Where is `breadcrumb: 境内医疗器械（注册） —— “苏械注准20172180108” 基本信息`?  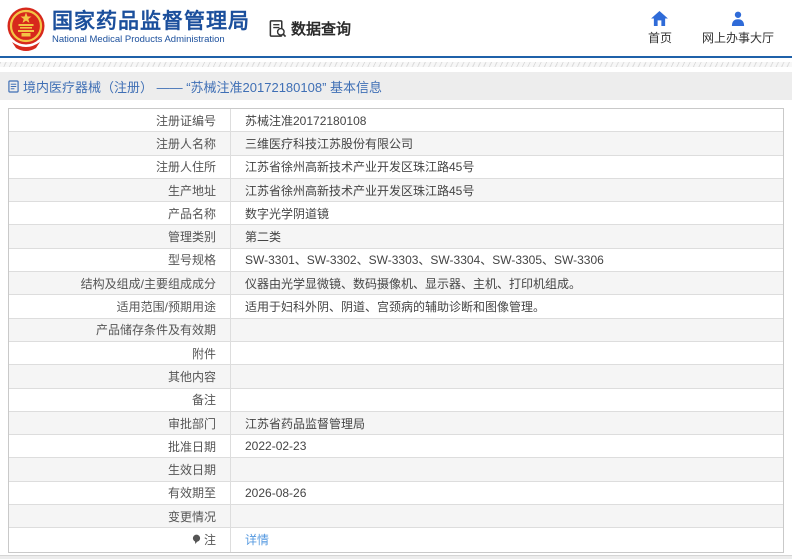
breadcrumb: 境内医疗器械（注册） —— “苏械注准20172180108” 基本信息 is located at coordinates (396, 86).